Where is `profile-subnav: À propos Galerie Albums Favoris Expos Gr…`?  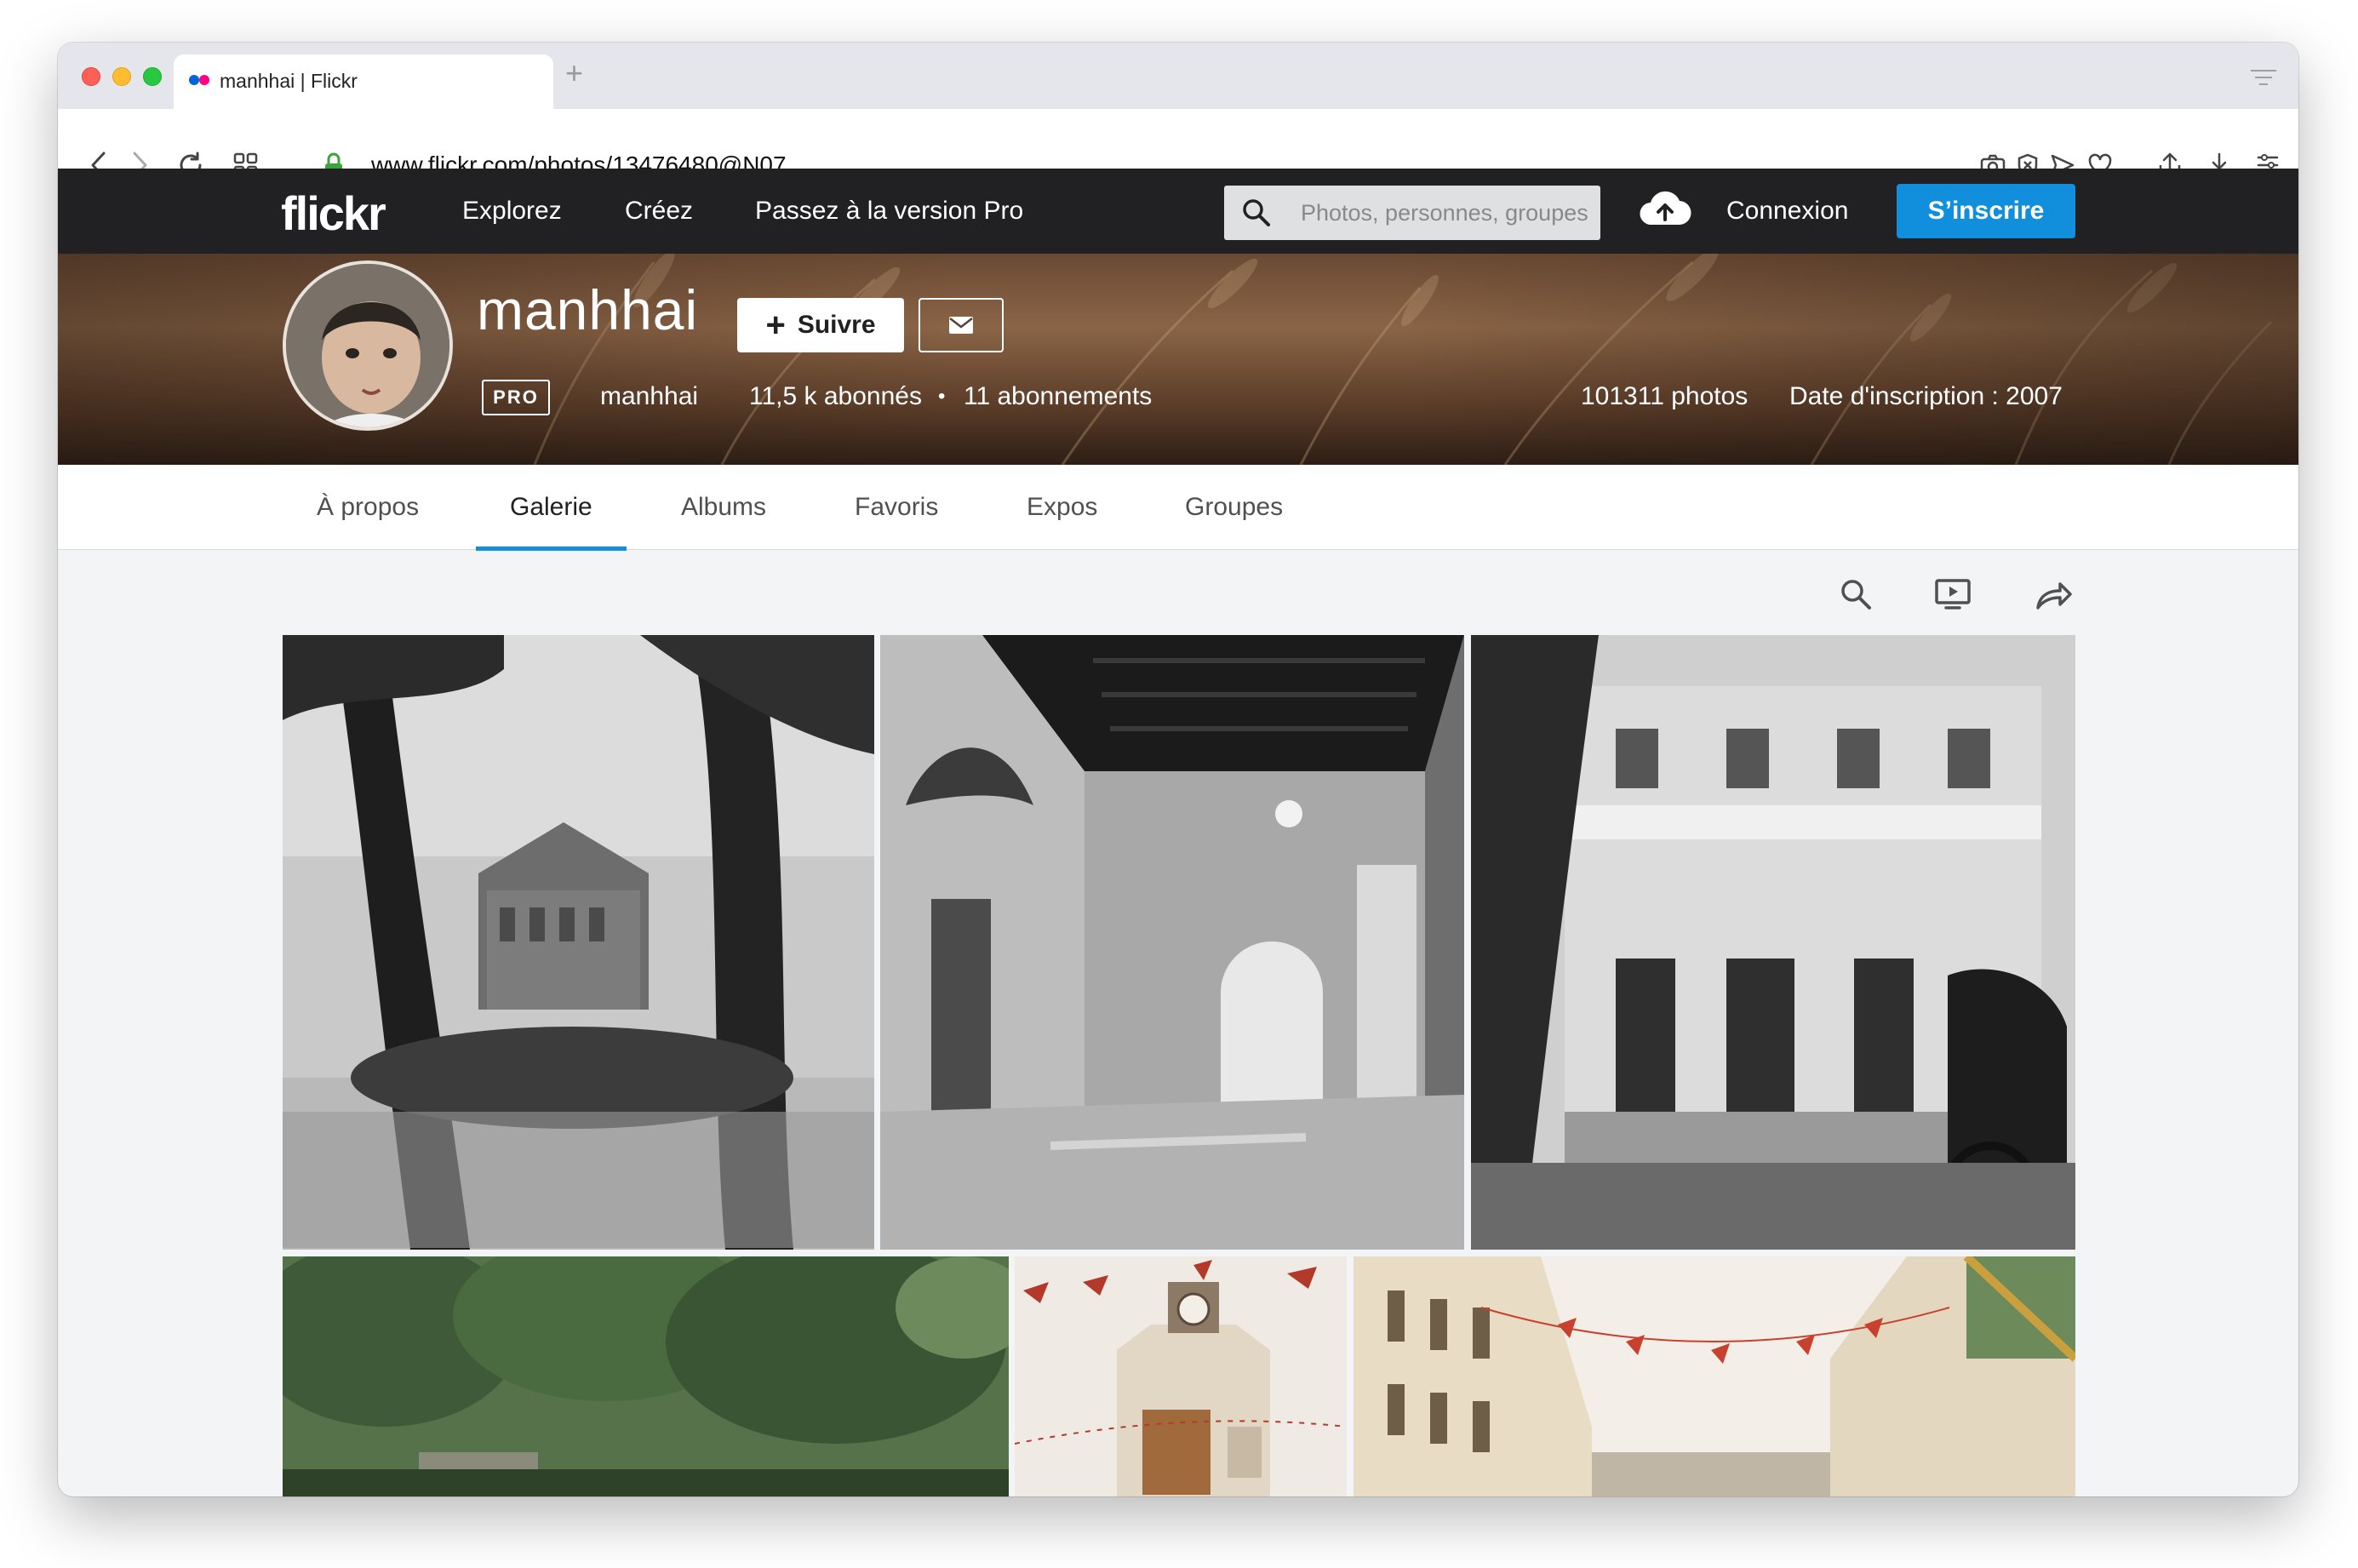 profile-subnav: À propos Galerie Albums Favoris Expos Gr… is located at coordinates (1178, 508).